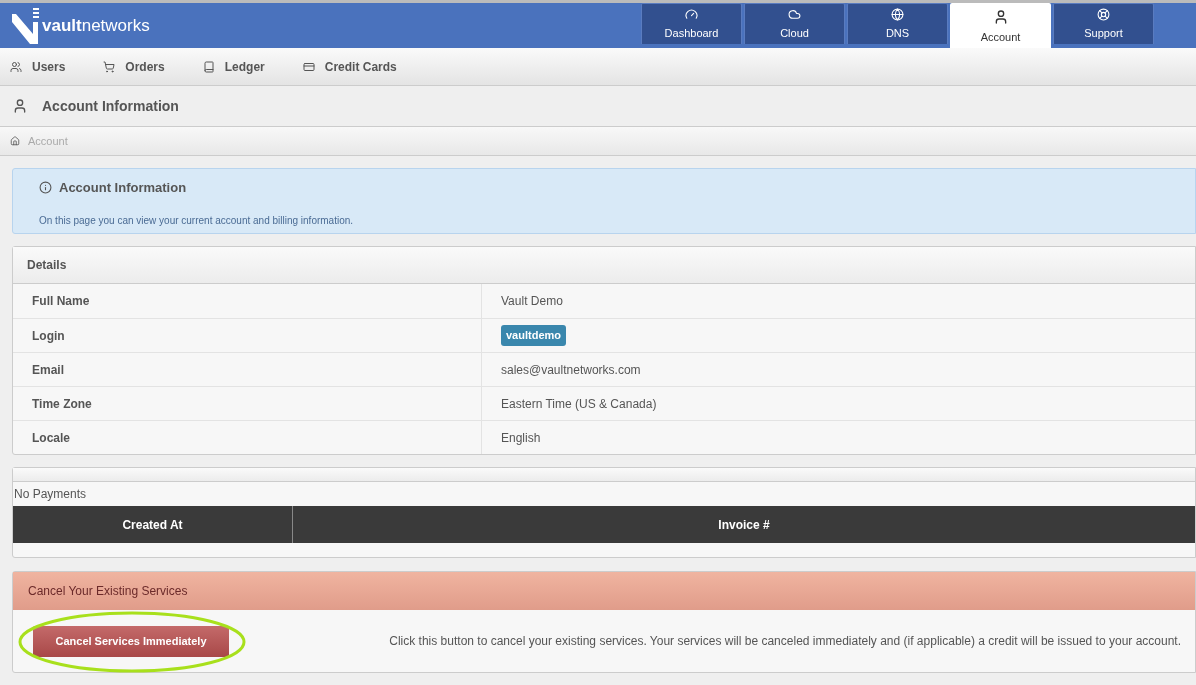 The width and height of the screenshot is (1196, 685). Describe the element at coordinates (134, 66) in the screenshot. I see `sub-nav-link: Orders` at that location.